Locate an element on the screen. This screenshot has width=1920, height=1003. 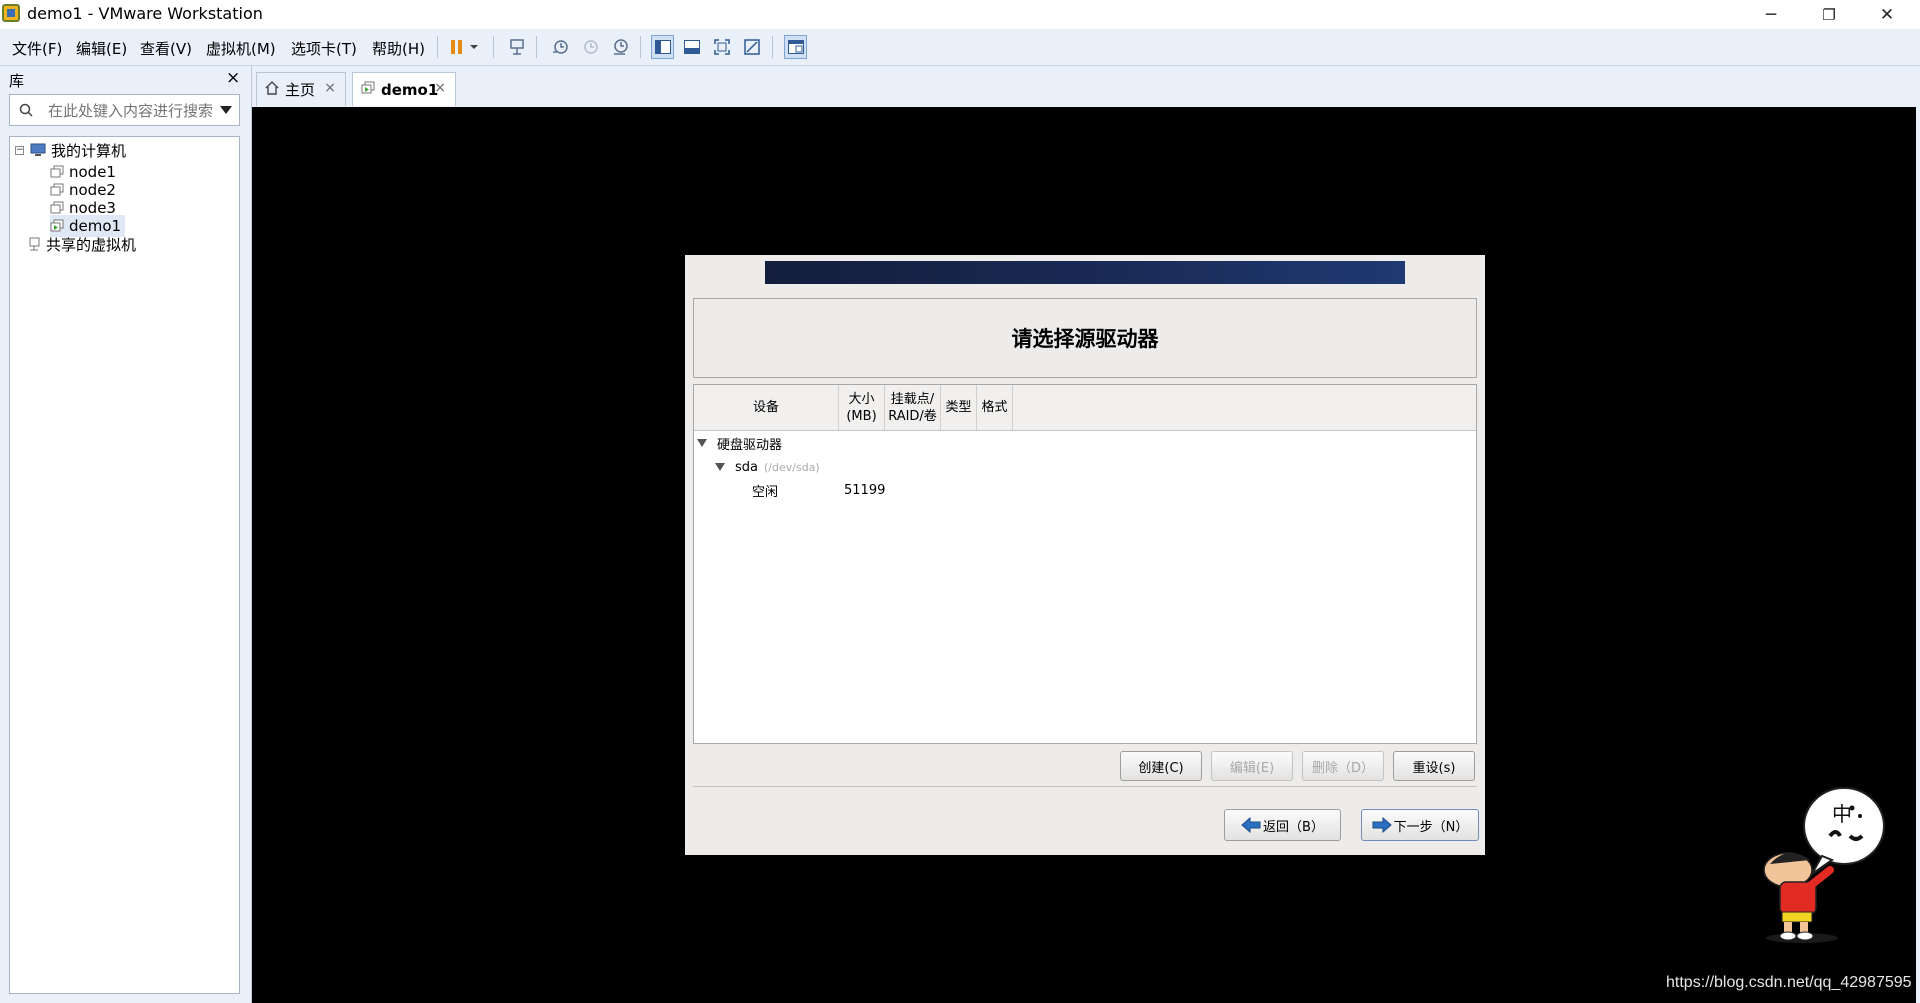
mascot-sticker: 中 is located at coordinates (1822, 866).